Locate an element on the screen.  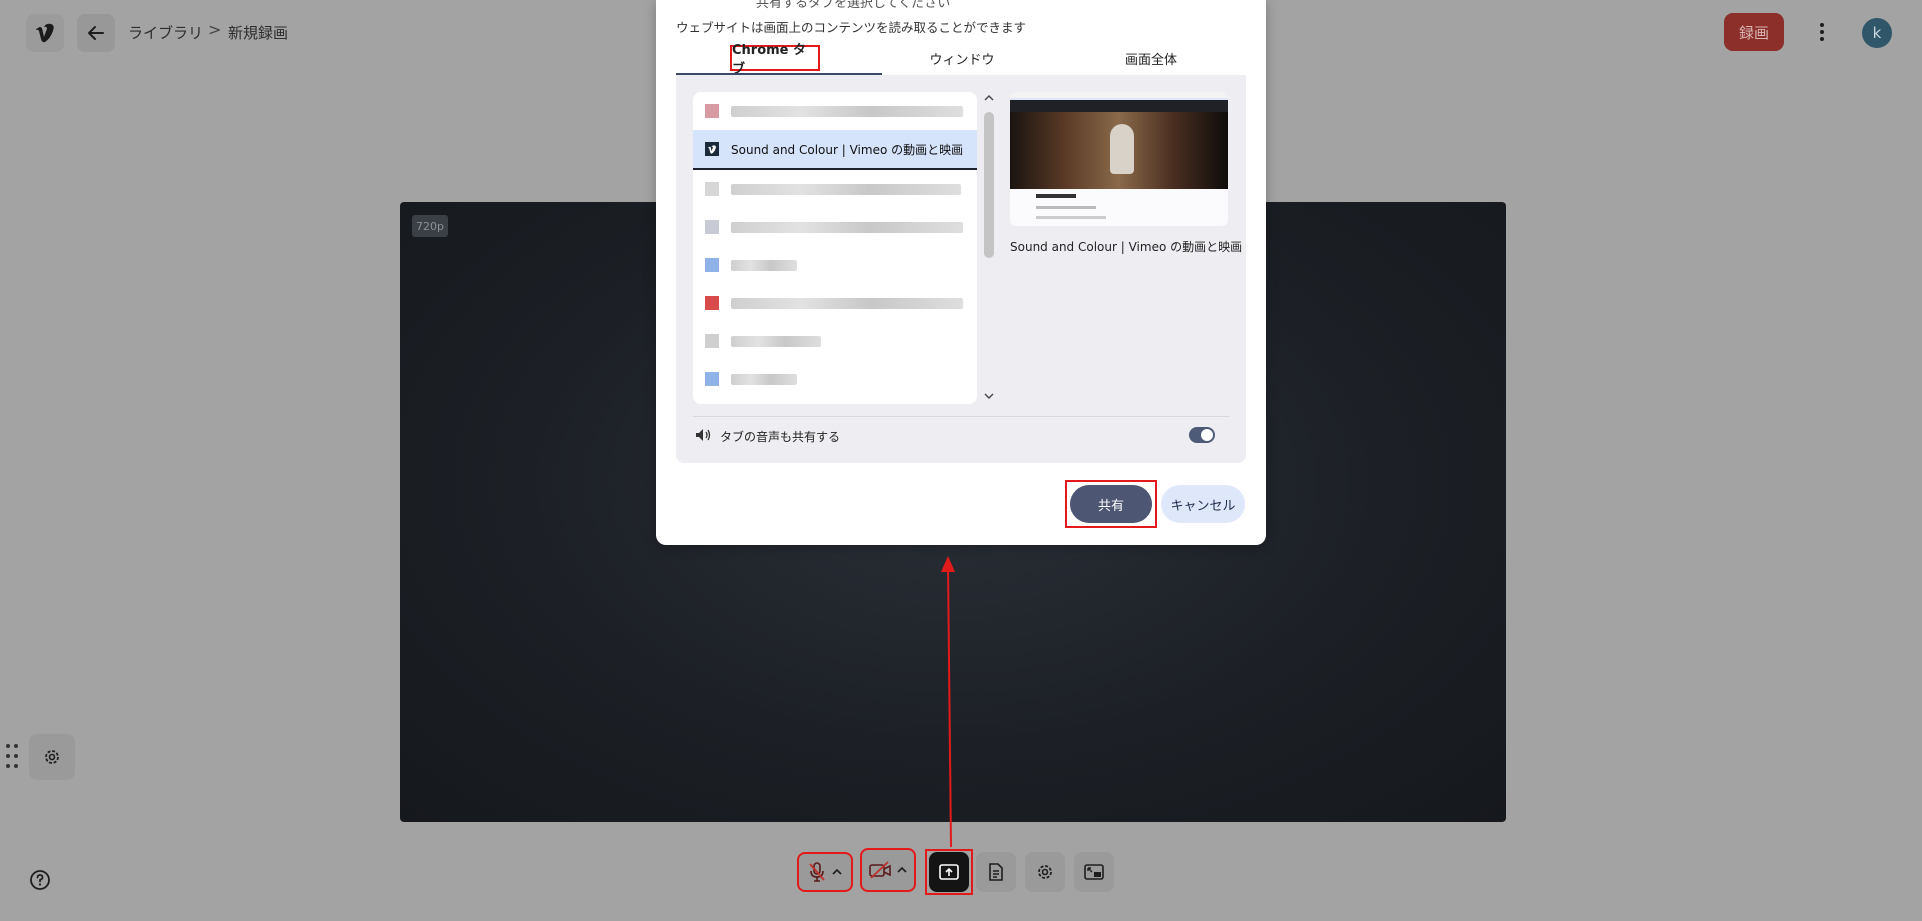
cancel-button: キャンセル is located at coordinates (1203, 504).